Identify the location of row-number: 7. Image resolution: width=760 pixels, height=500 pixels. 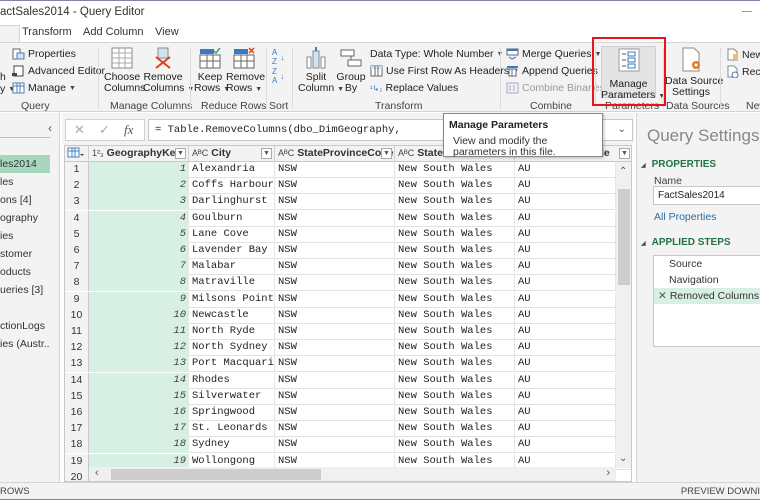
(77, 267).